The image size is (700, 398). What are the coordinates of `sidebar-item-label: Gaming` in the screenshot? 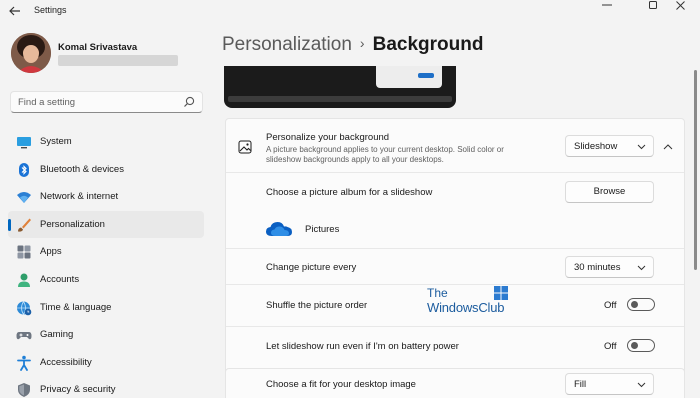 It's located at (57, 335).